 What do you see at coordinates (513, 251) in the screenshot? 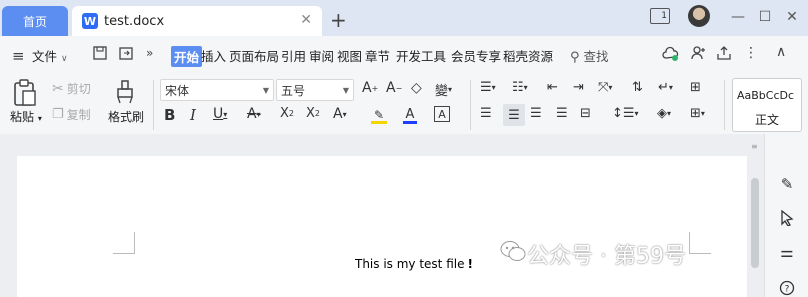
I see `wechat-logo-icon` at bounding box center [513, 251].